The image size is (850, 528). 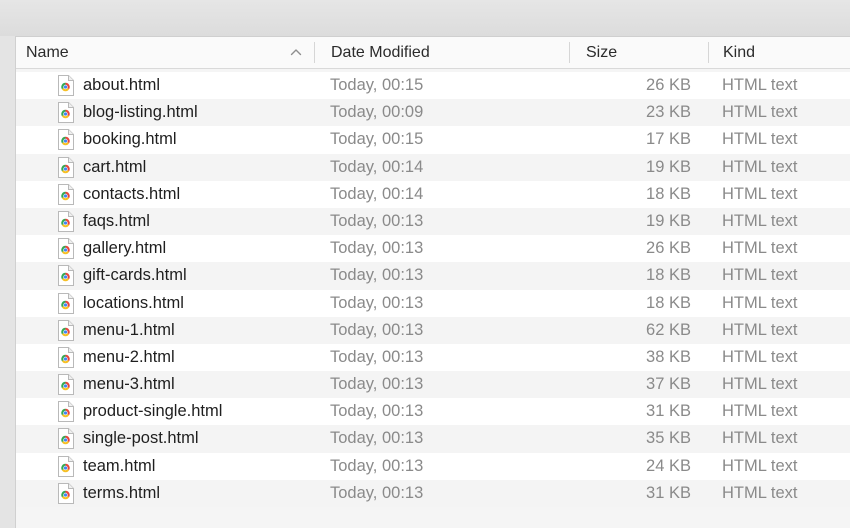 What do you see at coordinates (668, 329) in the screenshot?
I see `file-size: 62 KB` at bounding box center [668, 329].